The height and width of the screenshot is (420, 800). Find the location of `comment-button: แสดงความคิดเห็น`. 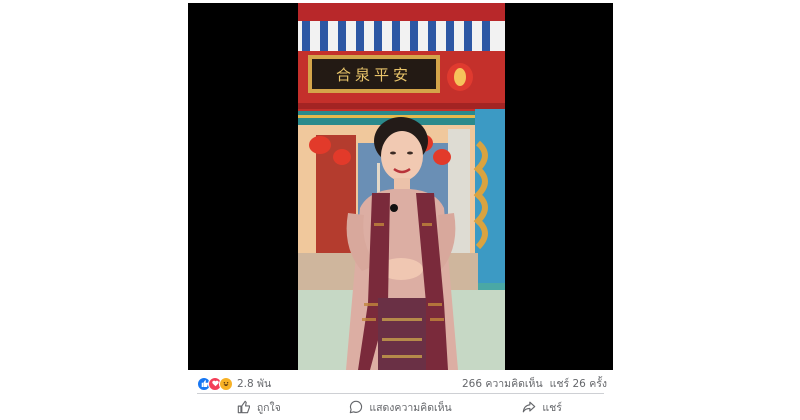

comment-button: แสดงความคิดเห็น is located at coordinates (401, 407).